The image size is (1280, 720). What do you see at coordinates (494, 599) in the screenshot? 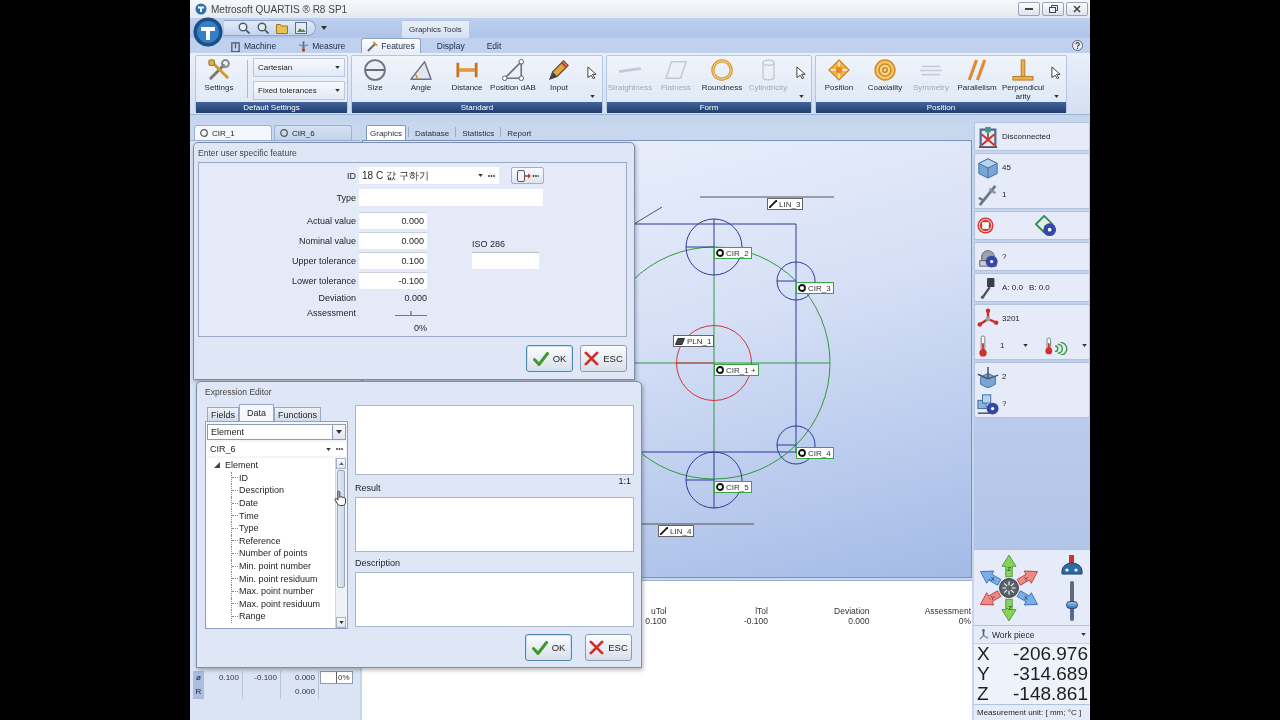
I see `description-field` at bounding box center [494, 599].